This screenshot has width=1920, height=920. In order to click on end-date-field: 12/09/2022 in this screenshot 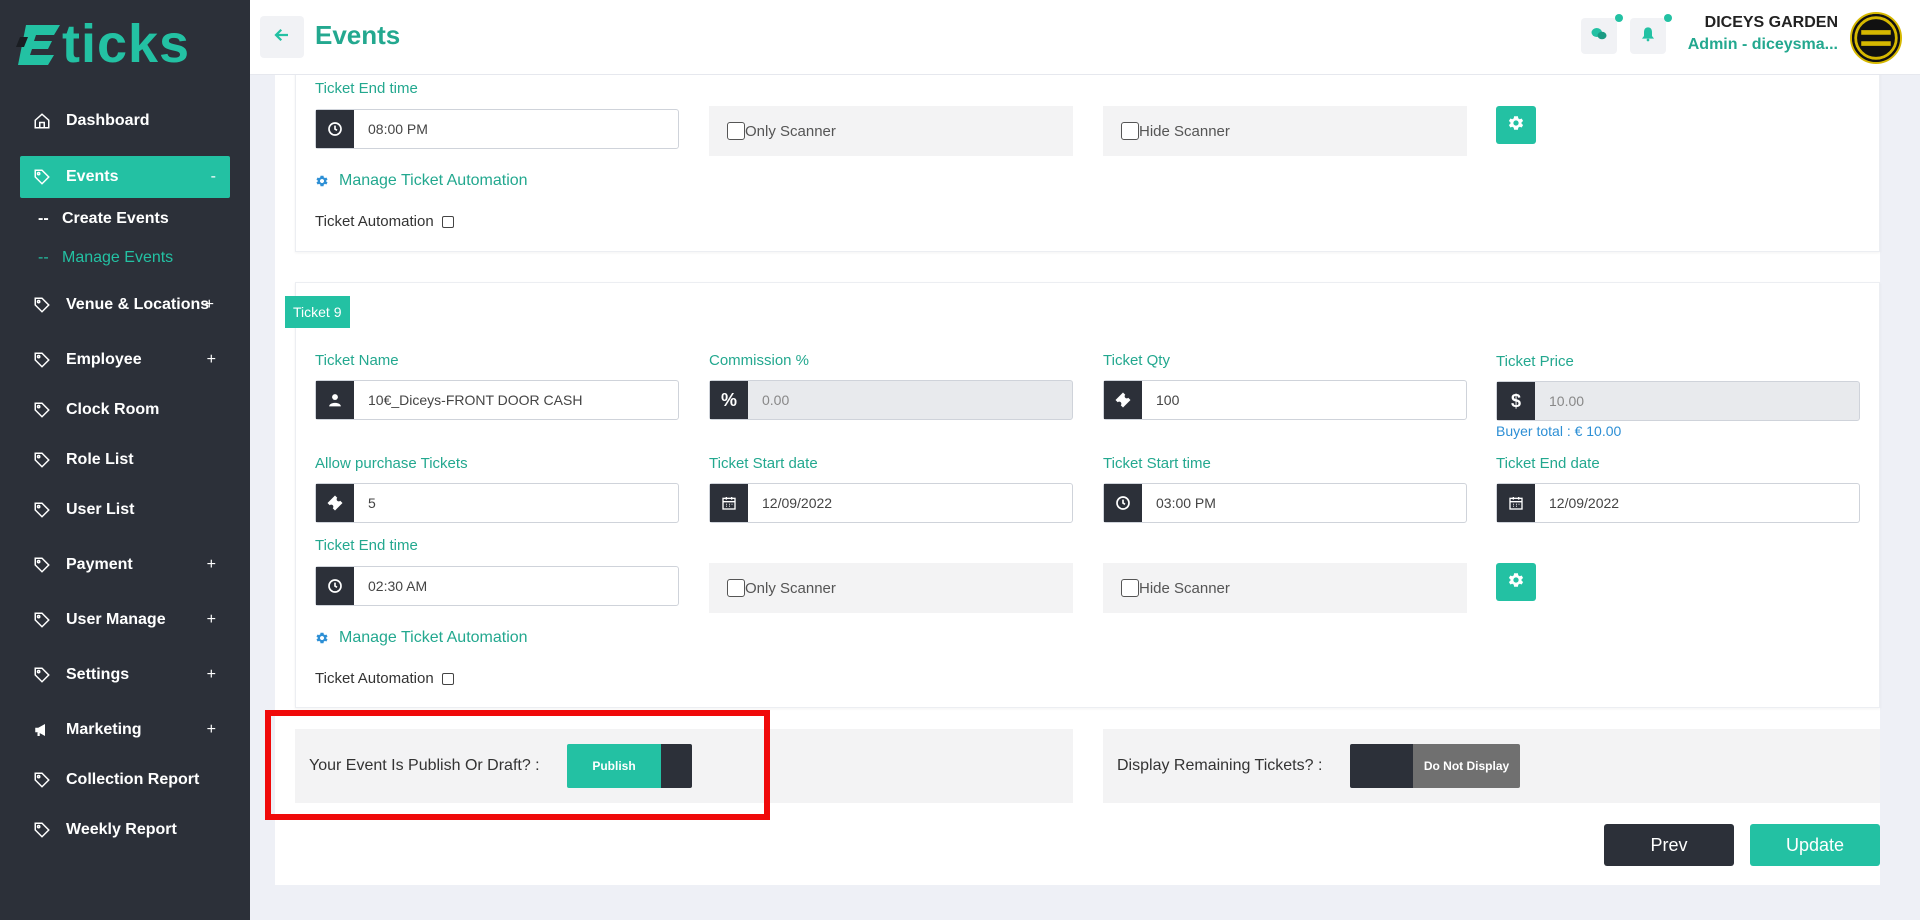, I will do `click(1678, 503)`.